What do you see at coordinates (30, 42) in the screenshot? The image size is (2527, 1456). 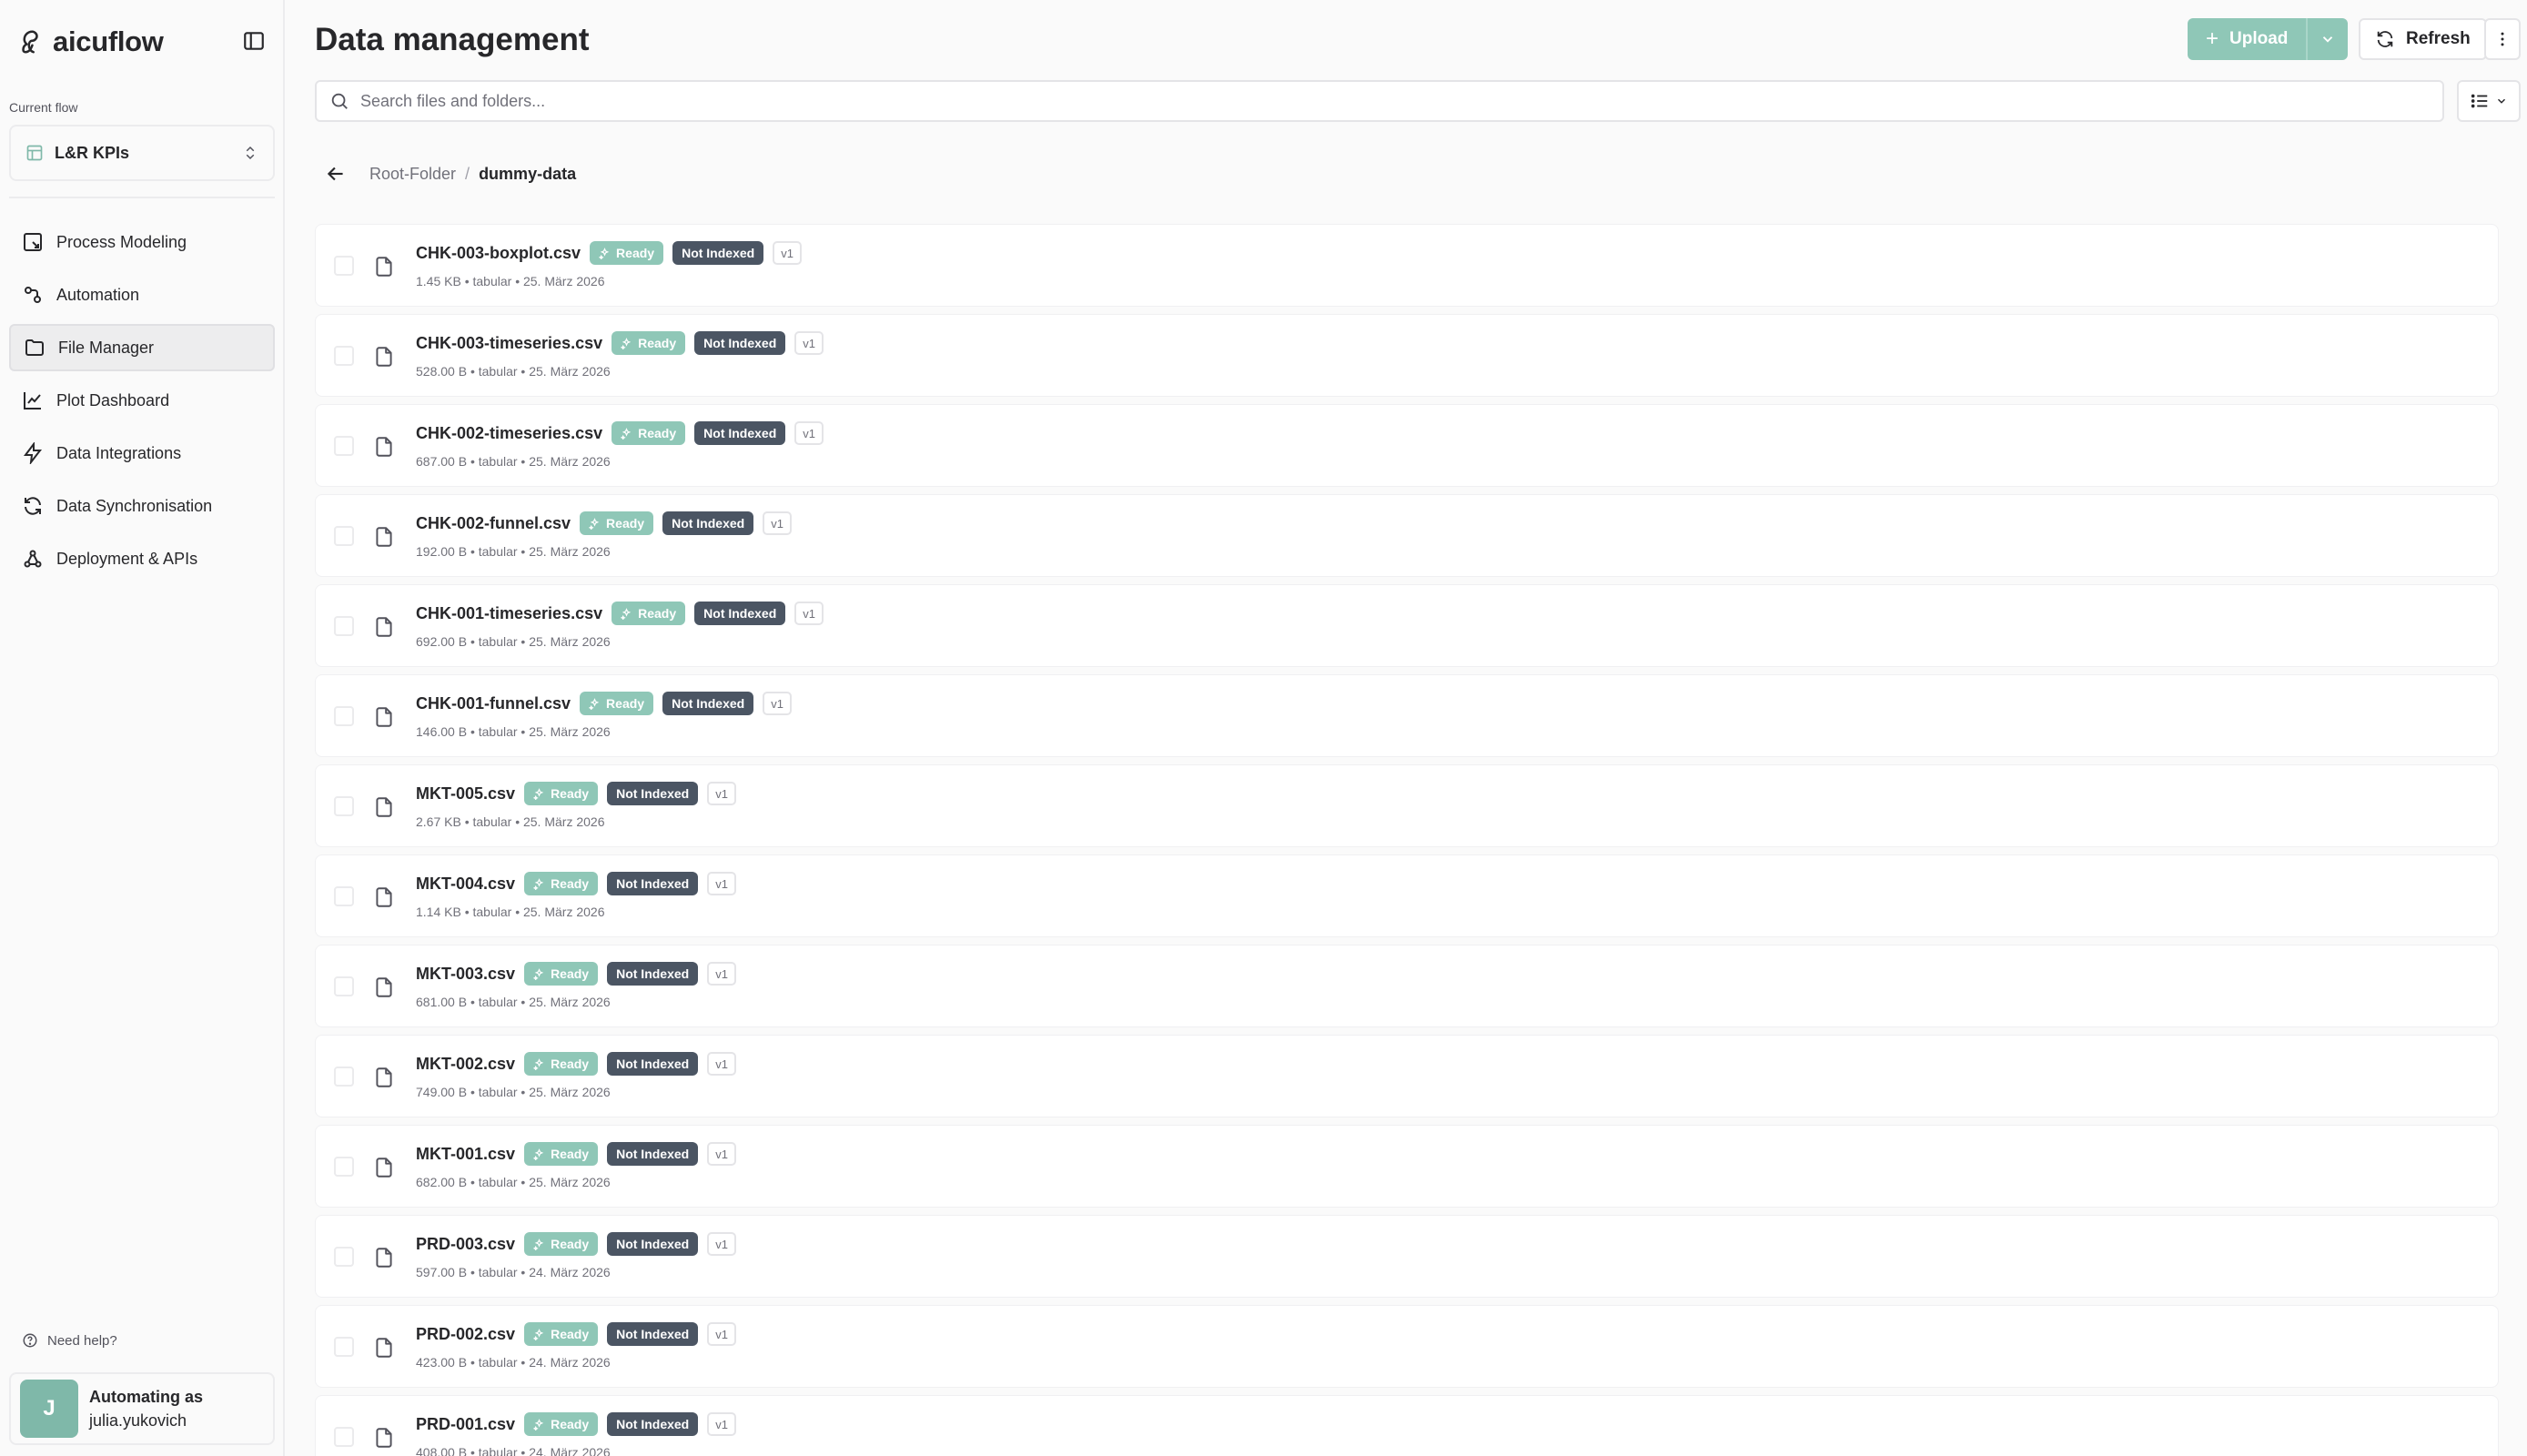 I see `aicuflow-logo-icon` at bounding box center [30, 42].